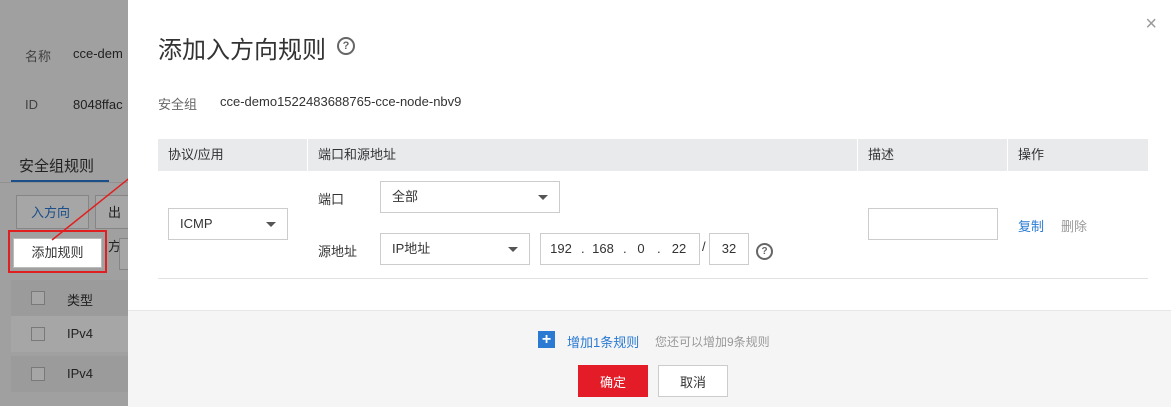 This screenshot has width=1171, height=407. I want to click on rule-table-header: 协议/应用 端口和源地址 描述 操作, so click(653, 155).